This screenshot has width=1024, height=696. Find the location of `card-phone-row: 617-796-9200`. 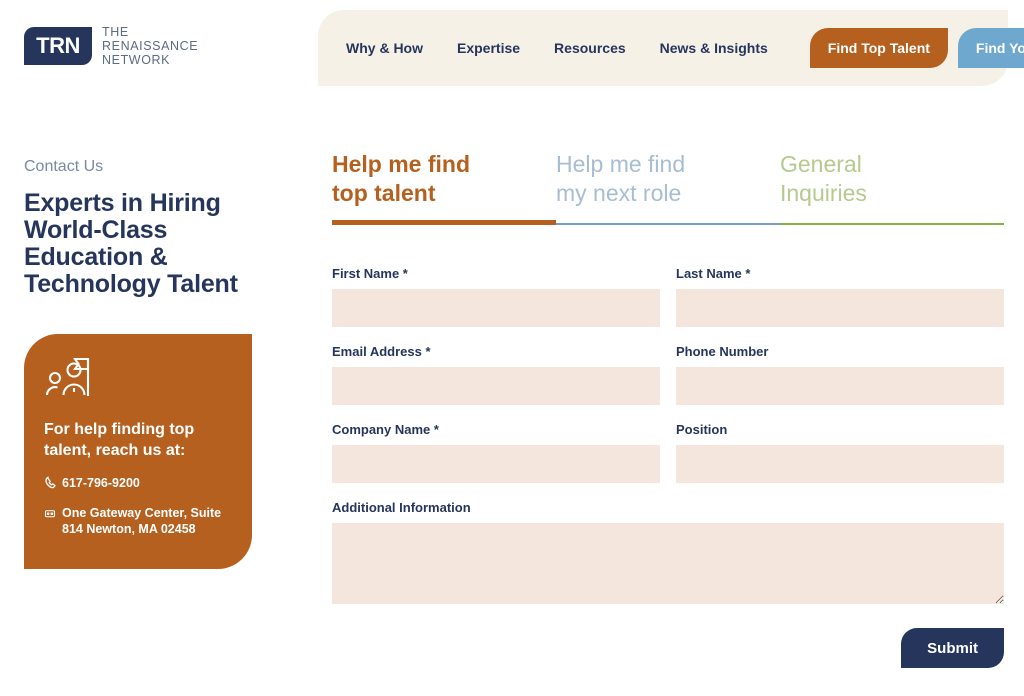

card-phone-row: 617-796-9200 is located at coordinates (138, 485).